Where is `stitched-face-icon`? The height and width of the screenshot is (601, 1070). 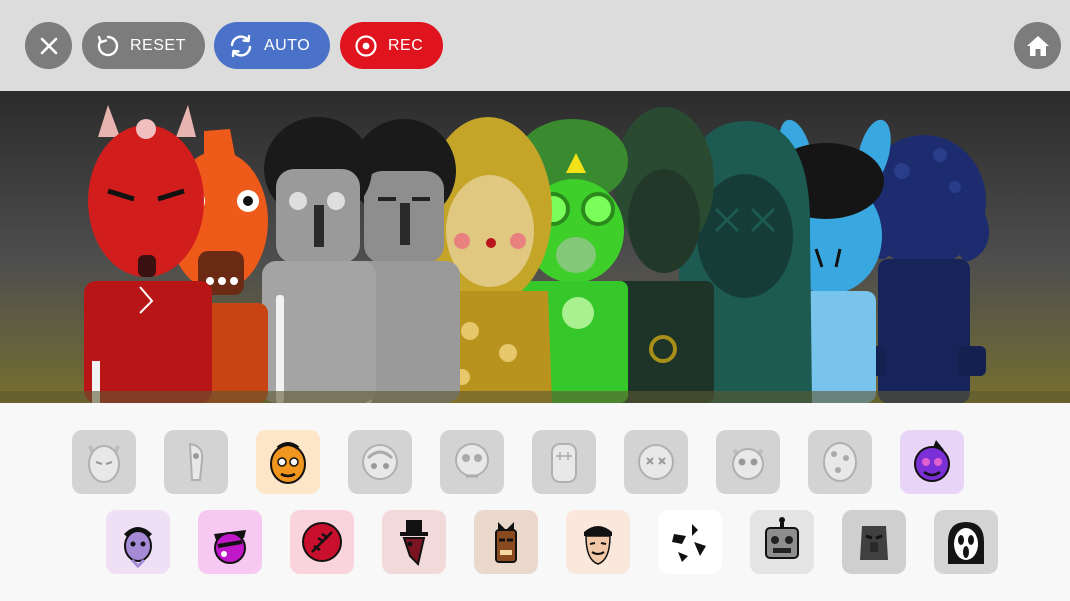
stitched-face-icon is located at coordinates (564, 463).